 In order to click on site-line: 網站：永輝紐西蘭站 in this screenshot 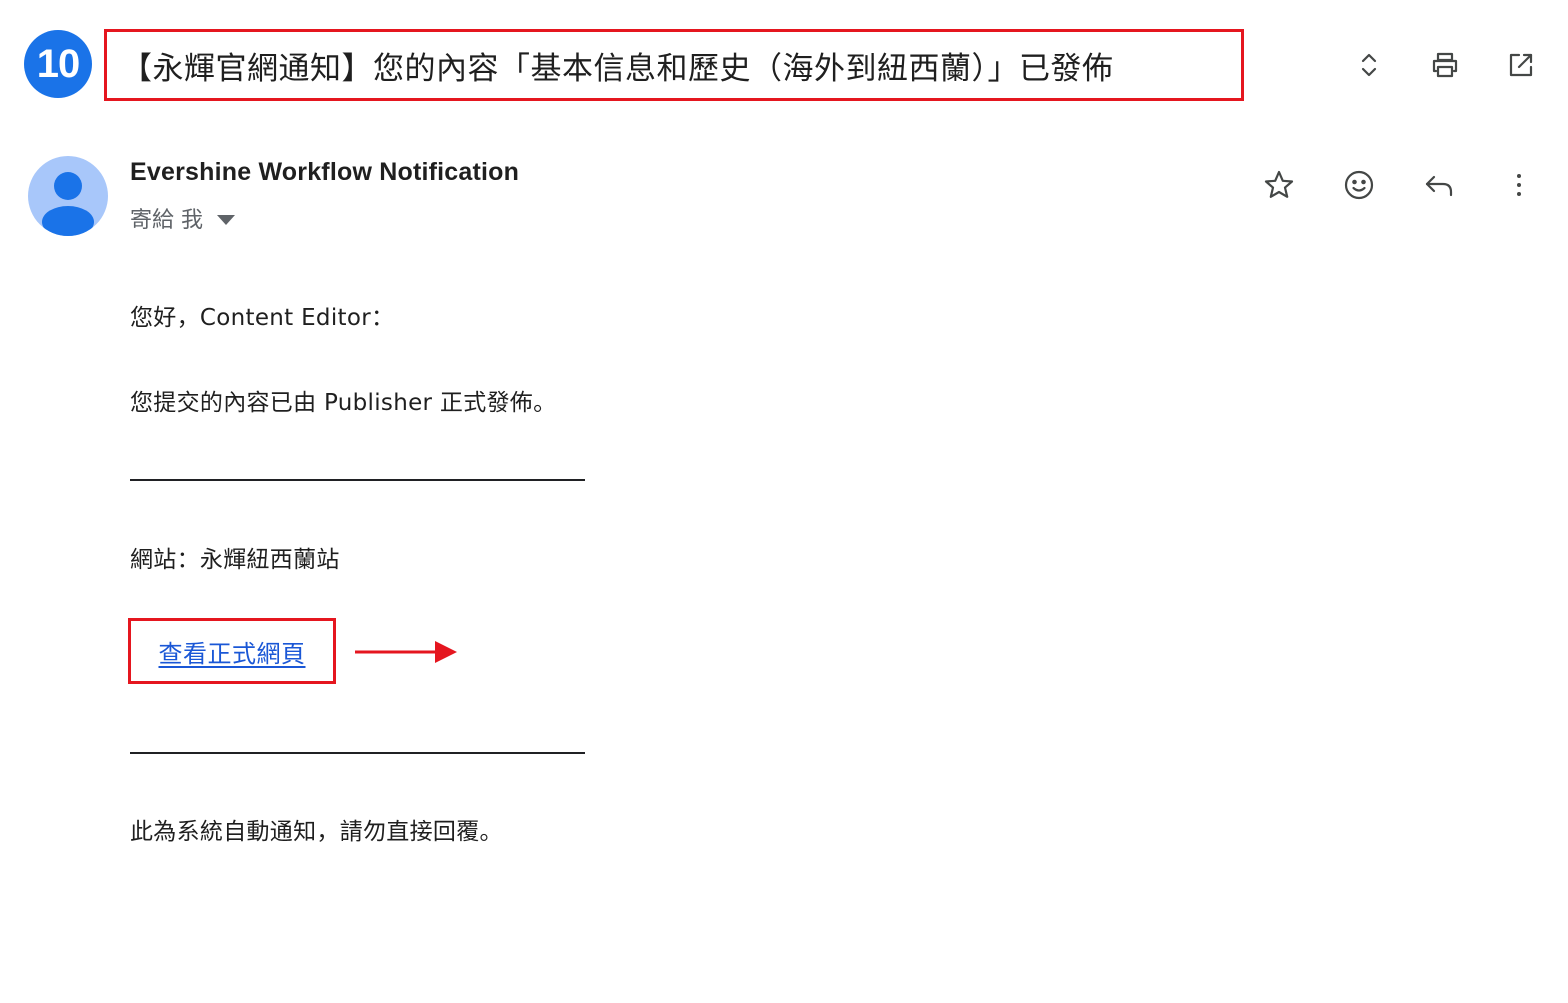, I will do `click(235, 560)`.